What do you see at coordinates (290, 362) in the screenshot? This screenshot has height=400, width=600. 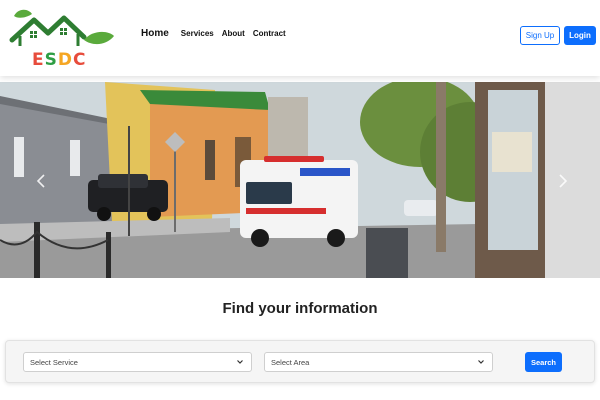 I see `area-select-placeholder: Select Area` at bounding box center [290, 362].